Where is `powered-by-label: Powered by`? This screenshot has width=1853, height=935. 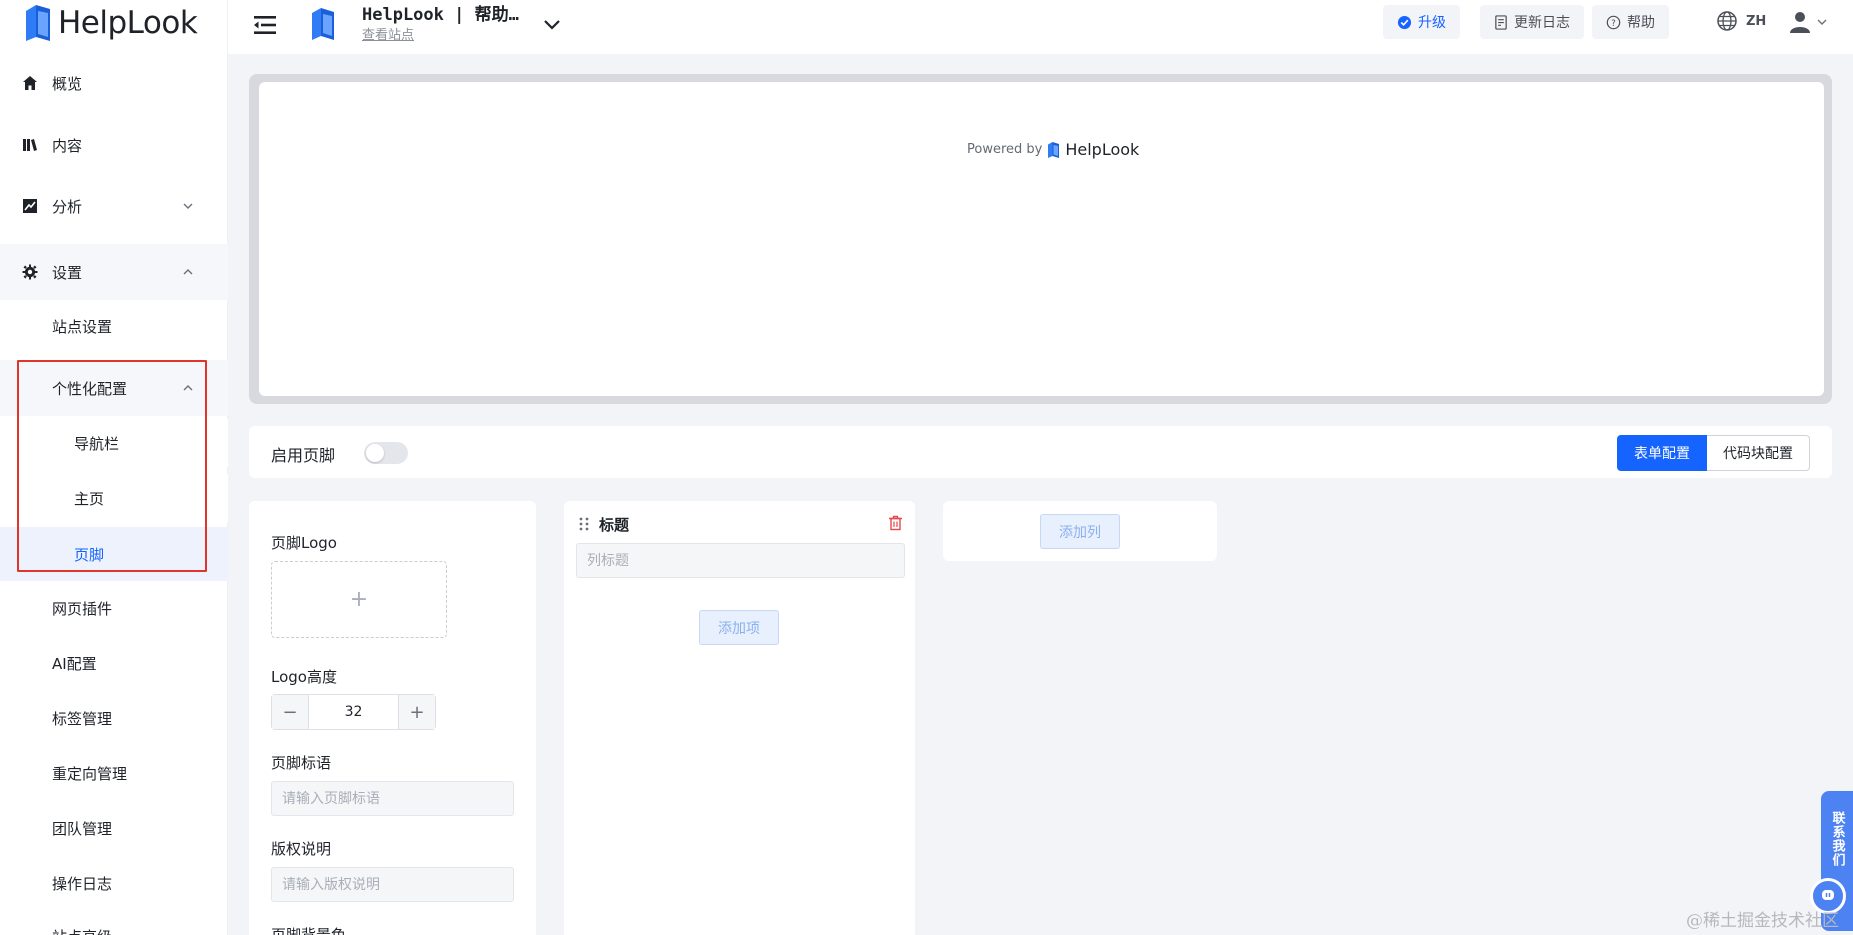
powered-by-label: Powered by is located at coordinates (1005, 149).